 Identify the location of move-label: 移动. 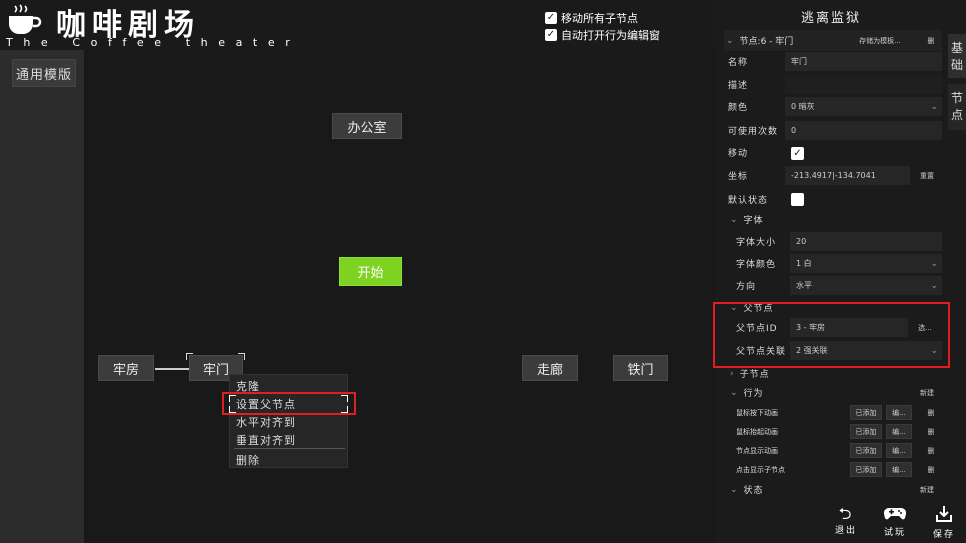
(738, 154).